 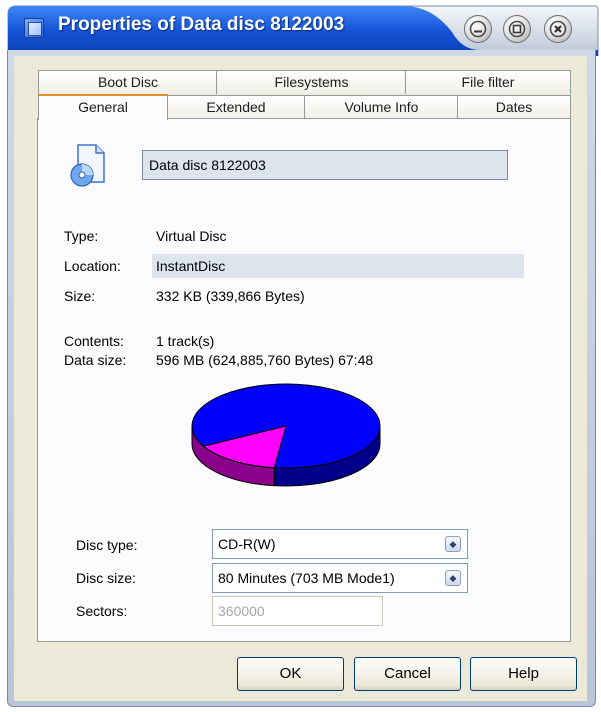 What do you see at coordinates (80, 296) in the screenshot?
I see `size-label: Size:` at bounding box center [80, 296].